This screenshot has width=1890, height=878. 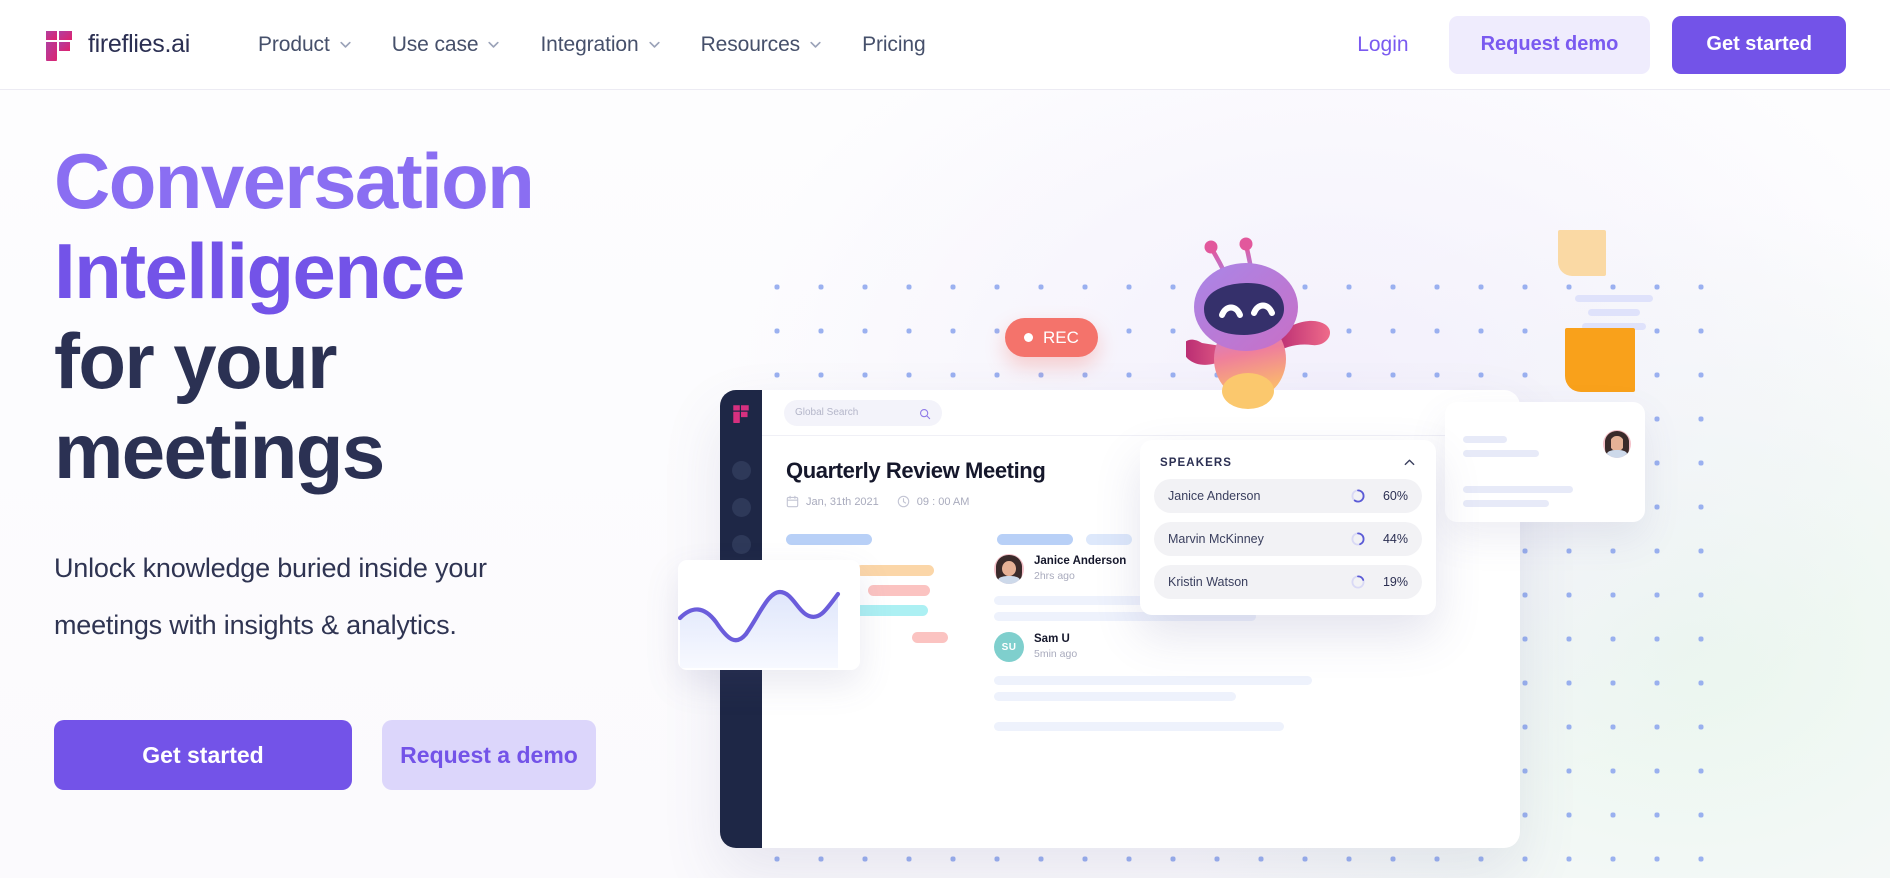 What do you see at coordinates (1028, 337) in the screenshot?
I see `record-dot-icon` at bounding box center [1028, 337].